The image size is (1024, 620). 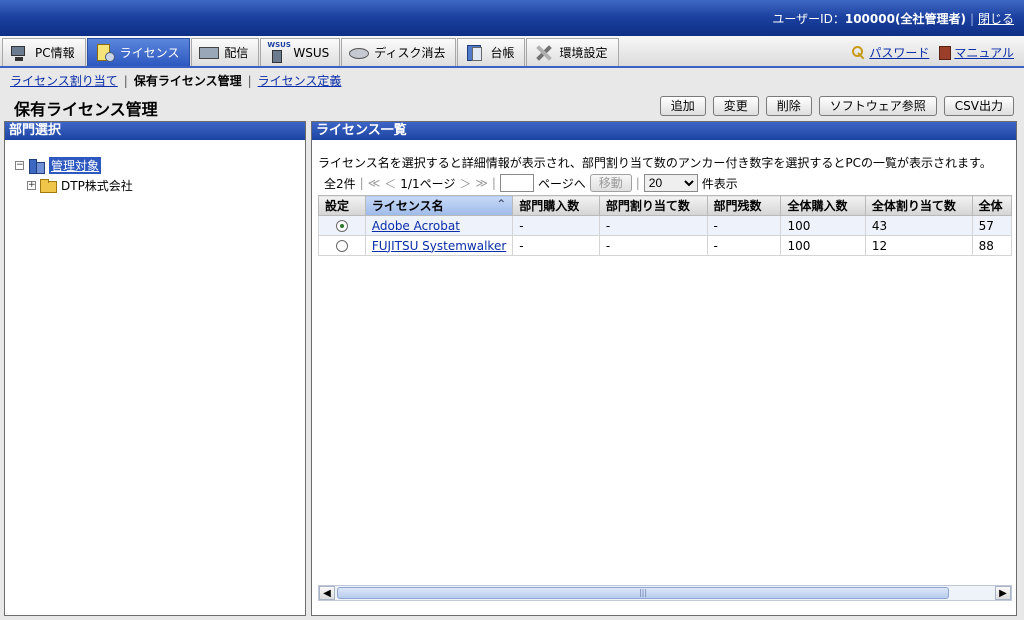 What do you see at coordinates (918, 205) in the screenshot?
I see `column-header-total-assigned: 全体割り当て数` at bounding box center [918, 205].